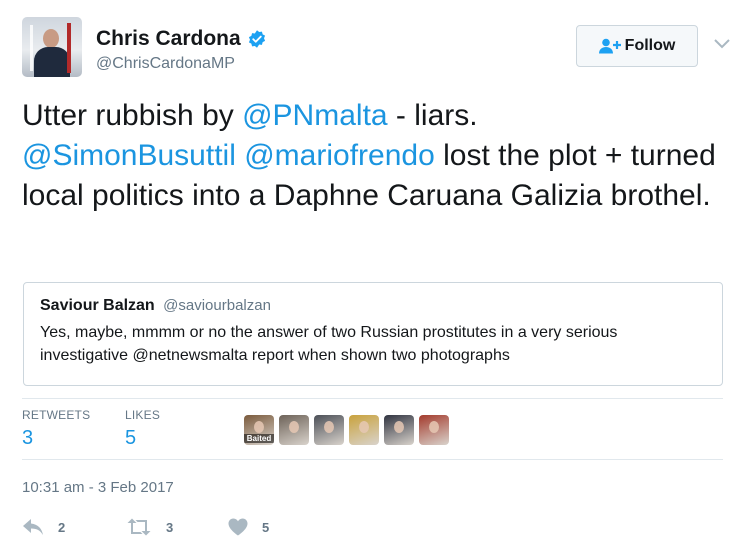  Describe the element at coordinates (168, 39) in the screenshot. I see `author-display-name: Chris Cardona` at that location.